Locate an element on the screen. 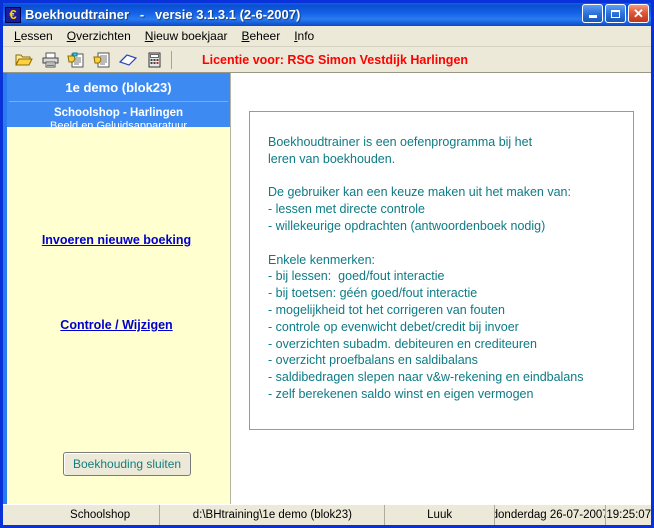 The image size is (654, 528). info-line: - lessen met directe controle is located at coordinates (347, 209).